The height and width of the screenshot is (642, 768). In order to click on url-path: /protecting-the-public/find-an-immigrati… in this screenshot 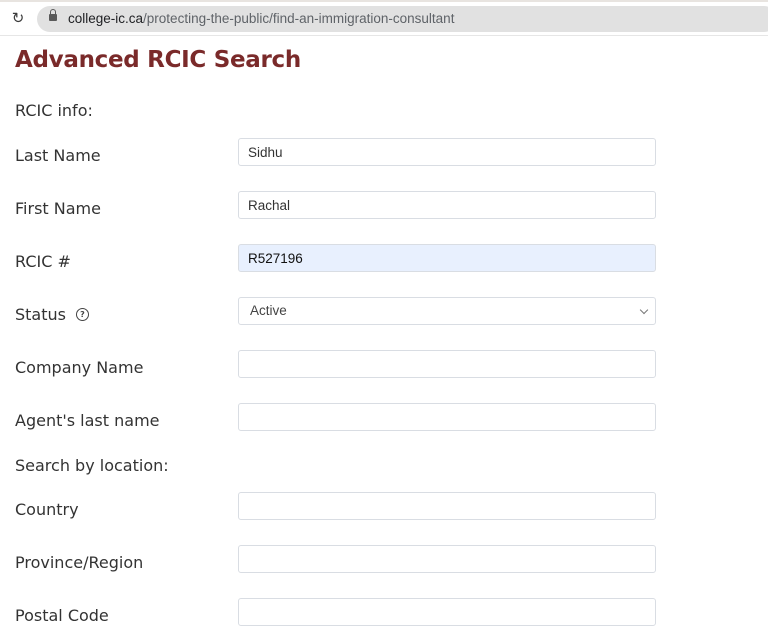, I will do `click(299, 18)`.